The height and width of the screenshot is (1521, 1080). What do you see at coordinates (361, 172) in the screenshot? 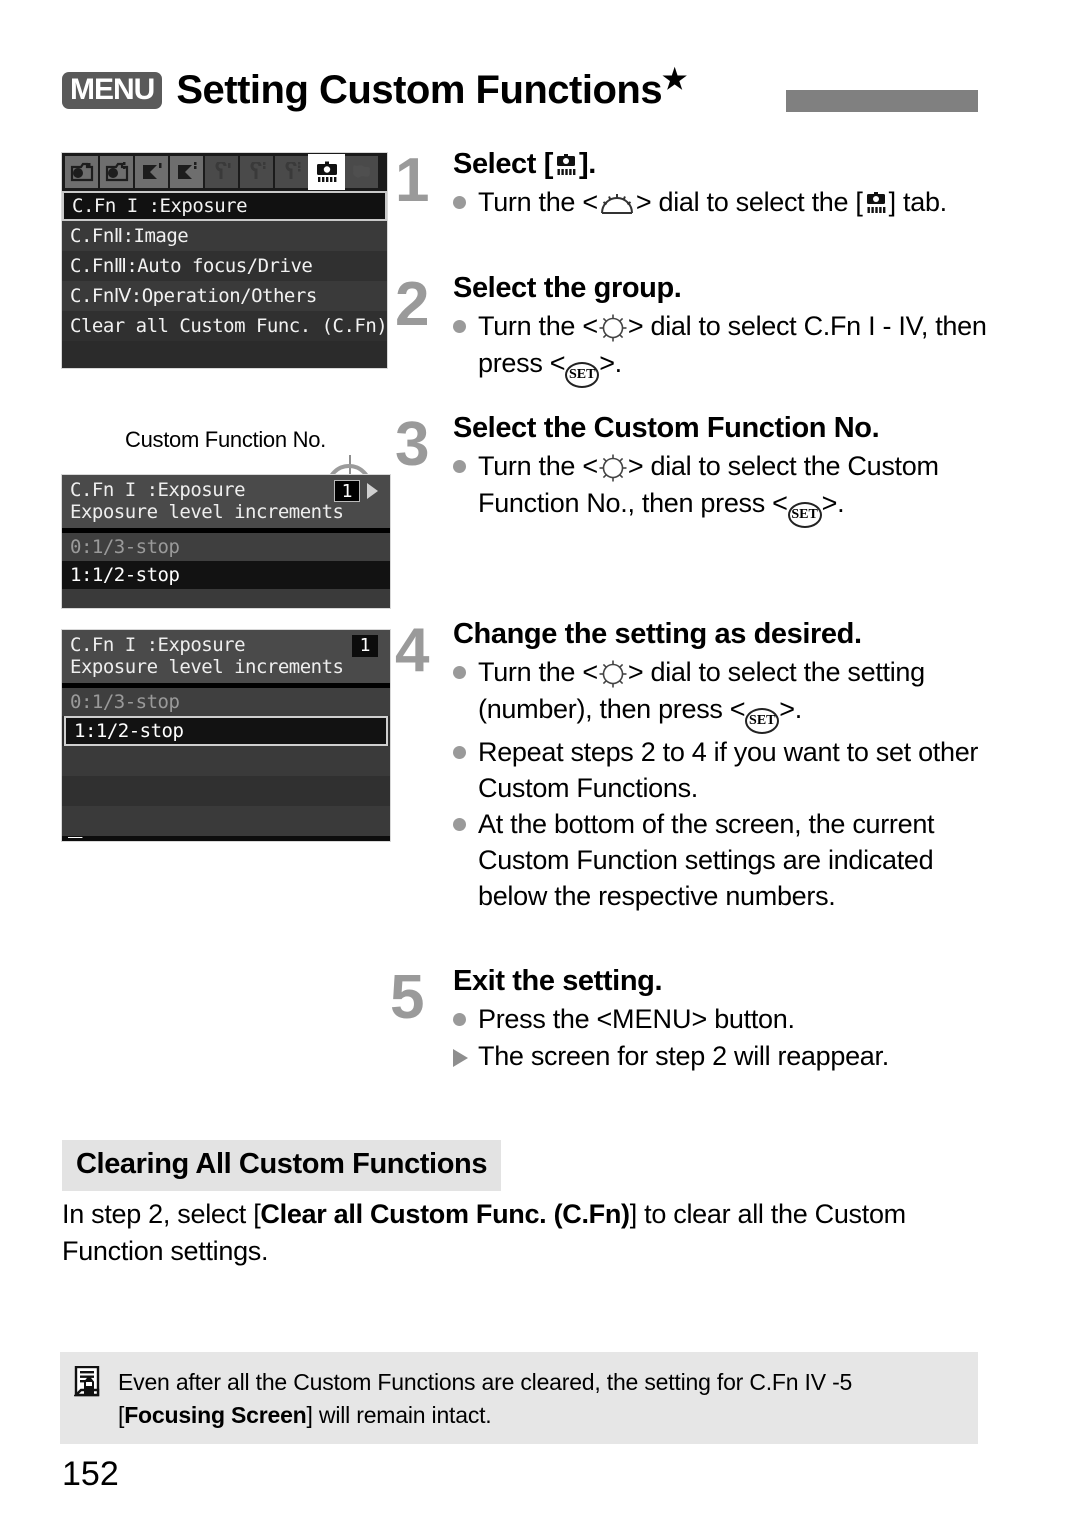
I see `tab-my-menu-icon` at bounding box center [361, 172].